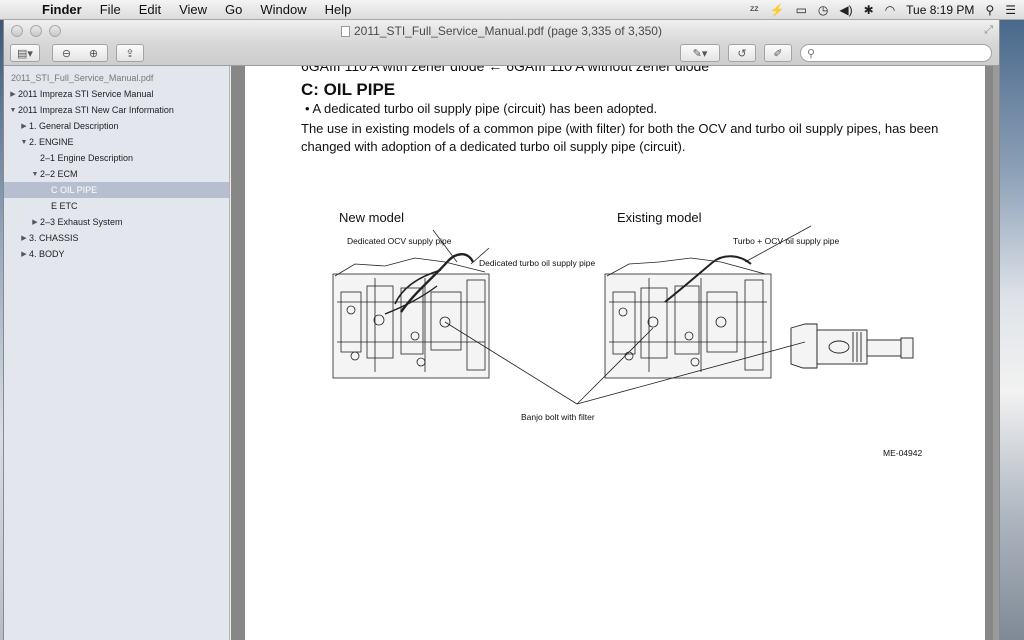 The height and width of the screenshot is (640, 1024). What do you see at coordinates (852, 346) in the screenshot?
I see `banjo-bolt-drawing` at bounding box center [852, 346].